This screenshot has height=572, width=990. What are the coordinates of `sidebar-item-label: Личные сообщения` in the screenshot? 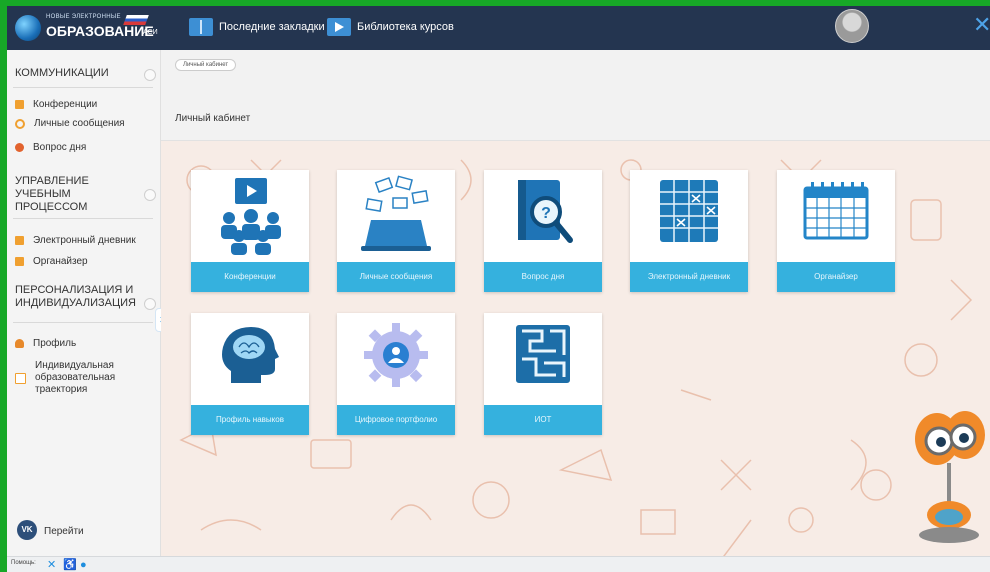 It's located at (79, 123).